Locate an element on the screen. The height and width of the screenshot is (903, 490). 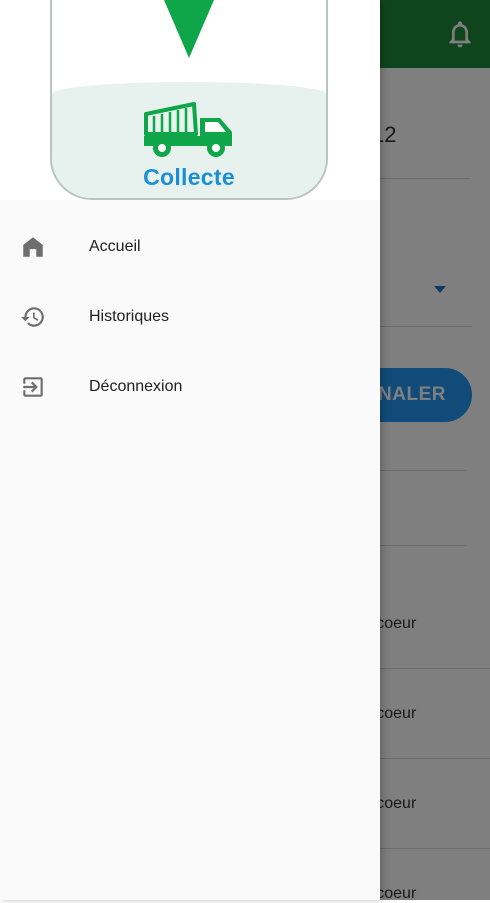
menu-item-label: Déconnexion is located at coordinates (136, 386).